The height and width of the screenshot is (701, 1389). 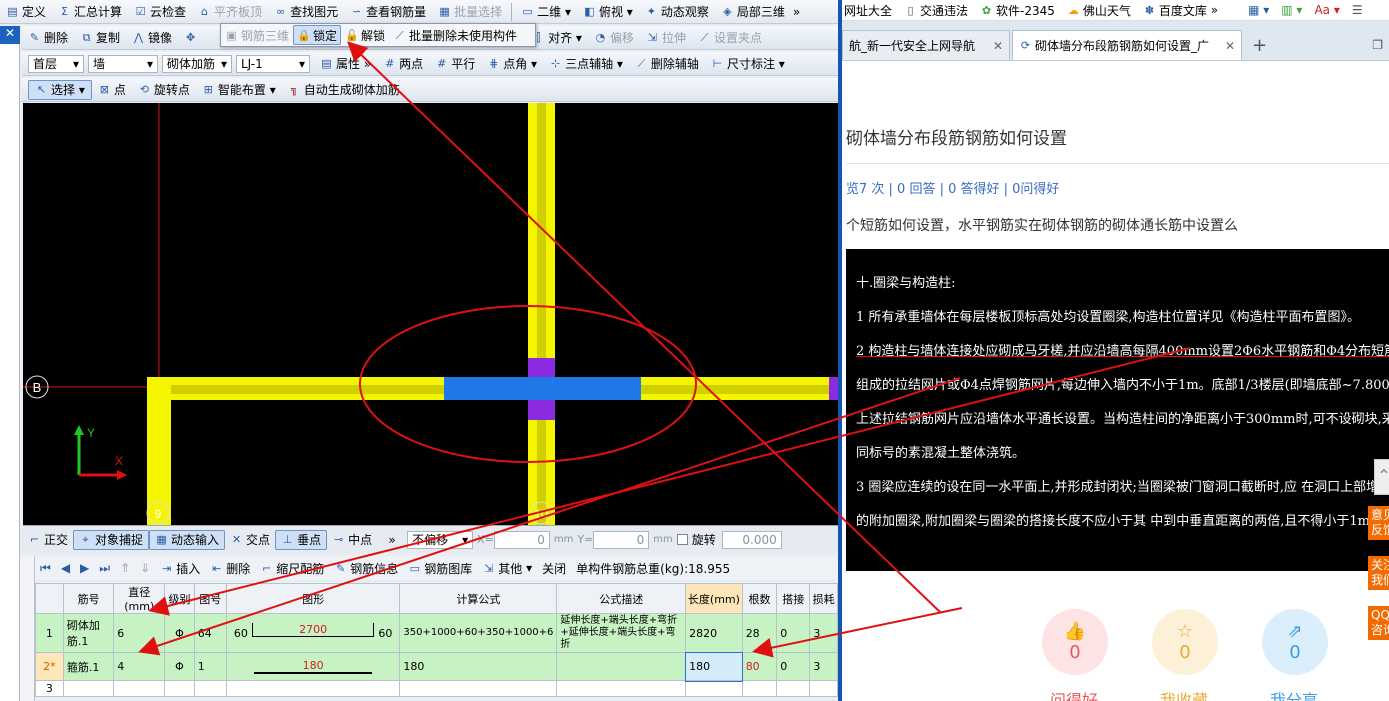 What do you see at coordinates (682, 539) in the screenshot?
I see `rotate-checkbox` at bounding box center [682, 539].